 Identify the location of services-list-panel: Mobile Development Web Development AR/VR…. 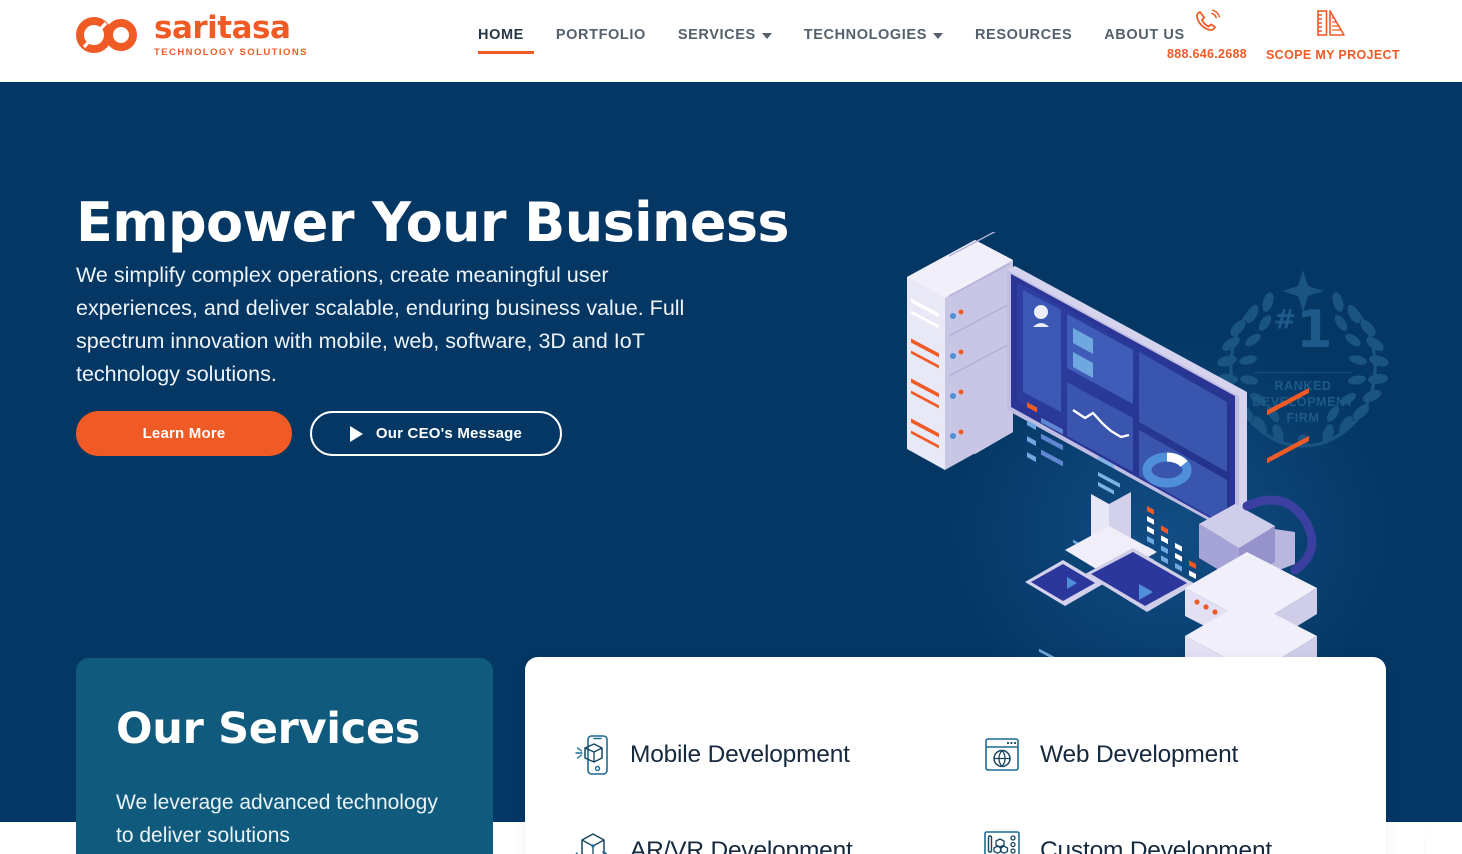
(955, 755).